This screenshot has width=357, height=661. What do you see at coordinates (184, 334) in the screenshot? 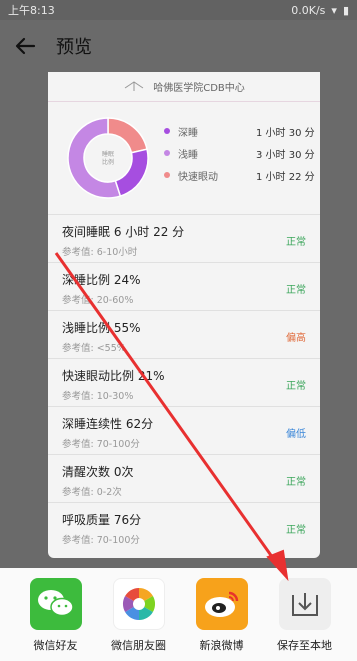
I see `metric-row: 浅睡比例 55% 参考值: <55% 偏高` at bounding box center [184, 334].